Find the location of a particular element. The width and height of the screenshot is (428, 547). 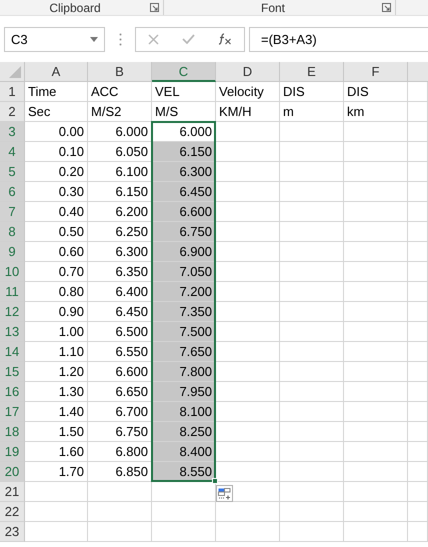

table-cell: 6.450 is located at coordinates (184, 192).